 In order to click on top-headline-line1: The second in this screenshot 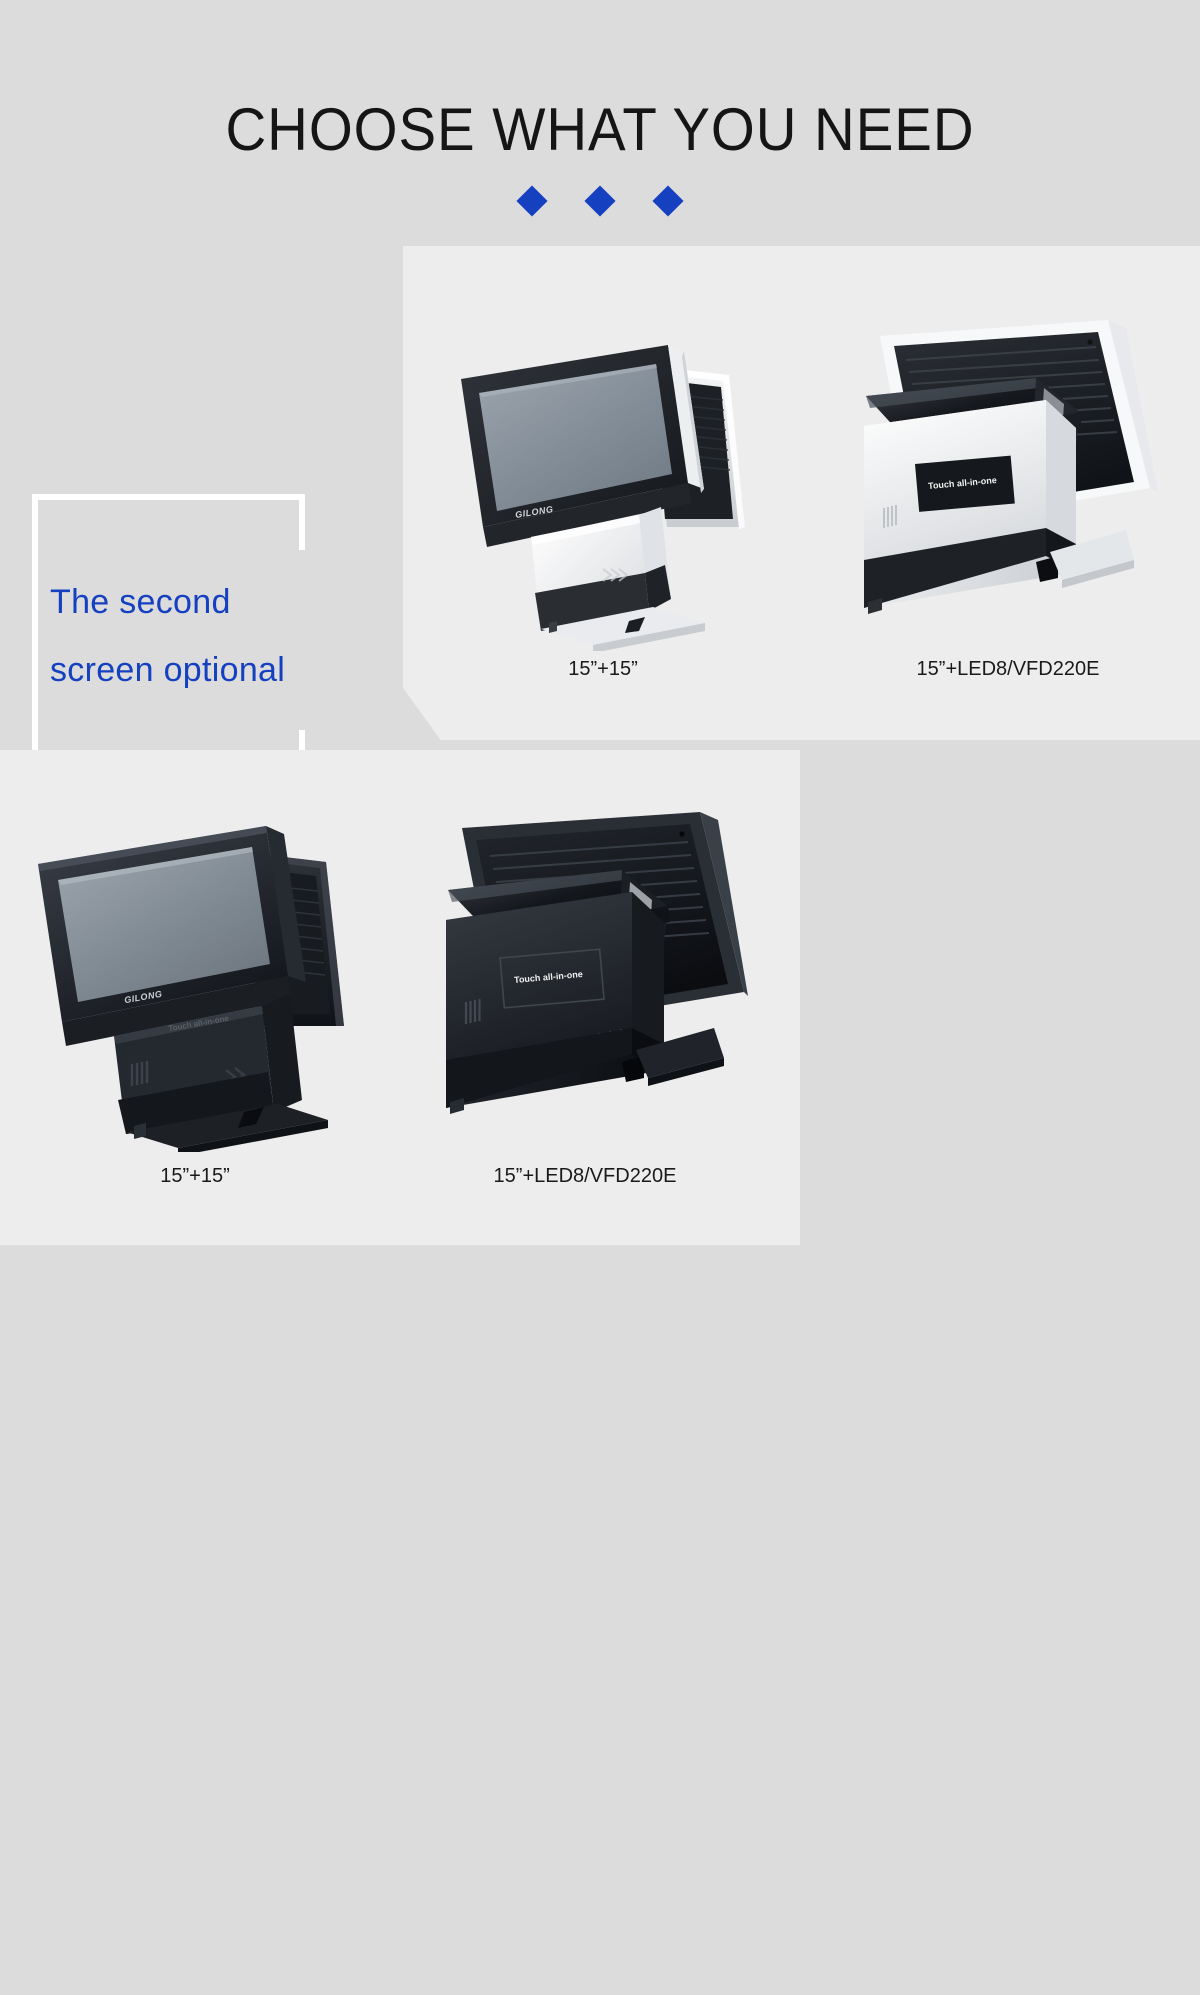, I will do `click(140, 602)`.